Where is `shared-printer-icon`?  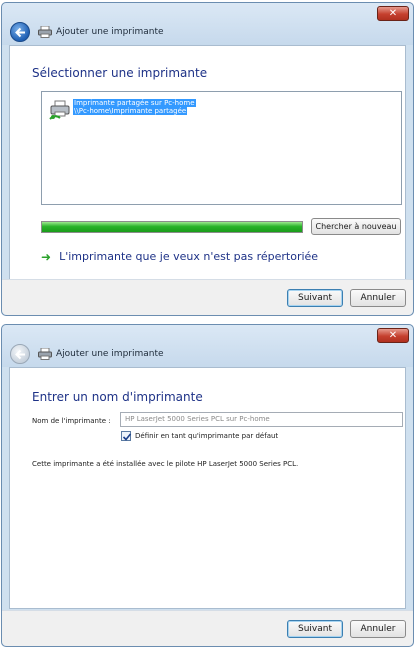
shared-printer-icon is located at coordinates (59, 110).